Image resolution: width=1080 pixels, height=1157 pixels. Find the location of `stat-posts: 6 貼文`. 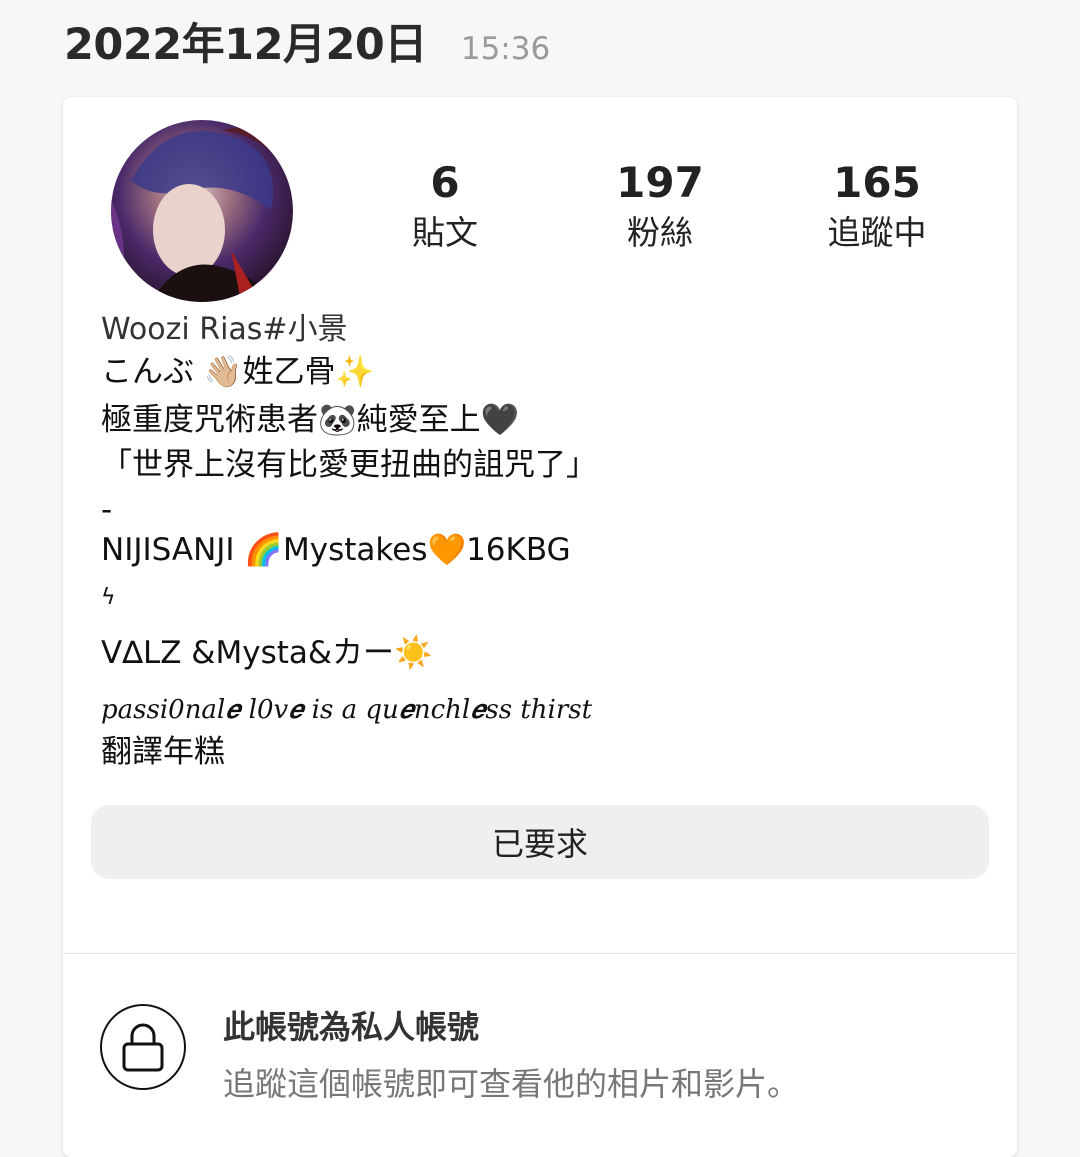

stat-posts: 6 貼文 is located at coordinates (445, 205).